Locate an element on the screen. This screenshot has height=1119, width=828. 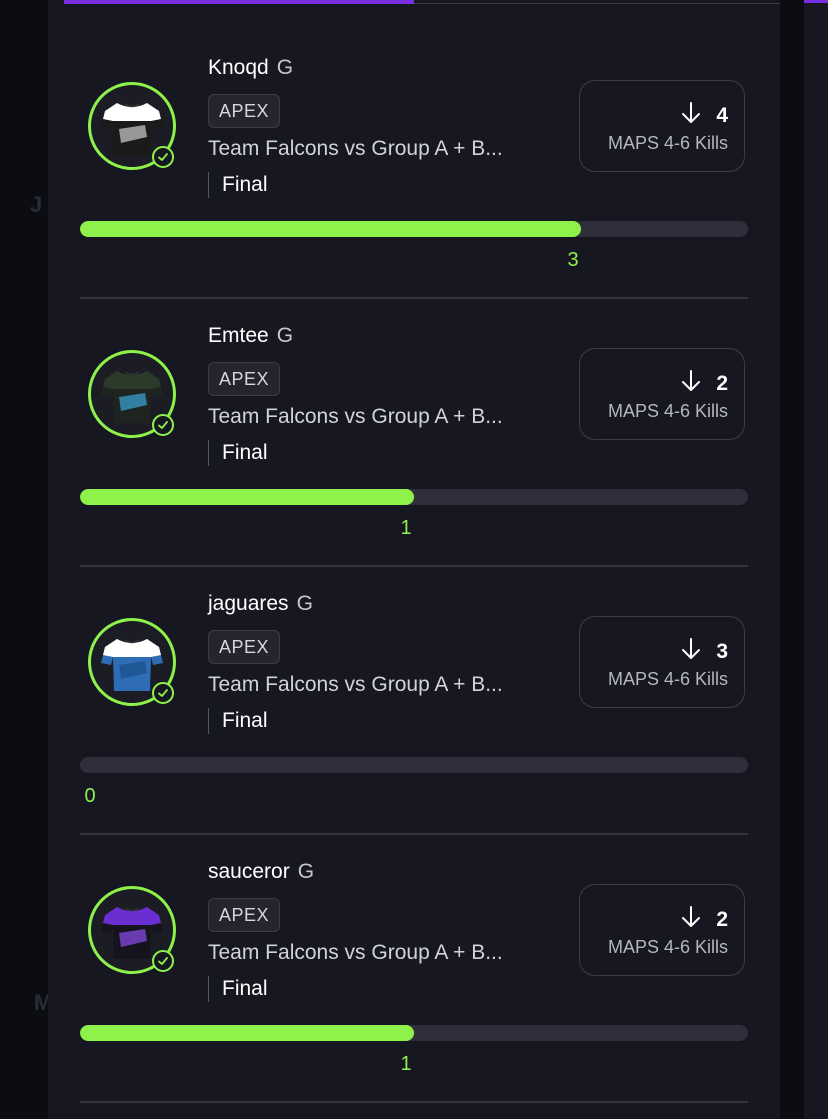
progress-value: 1 is located at coordinates (406, 1064).